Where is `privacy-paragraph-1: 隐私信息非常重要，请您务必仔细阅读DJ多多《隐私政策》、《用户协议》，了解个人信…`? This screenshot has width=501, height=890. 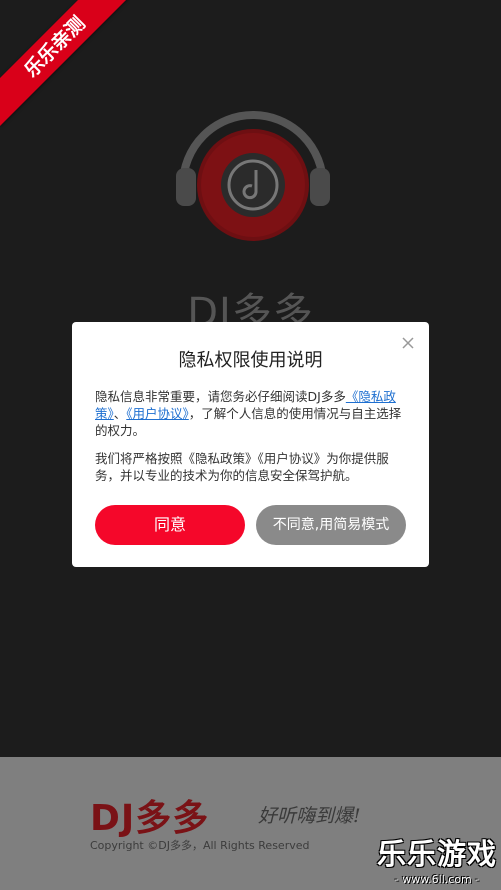
privacy-paragraph-1: 隐私信息非常重要，请您务必仔细阅读DJ多多《隐私政策》、《用户协议》，了解个人信… is located at coordinates (251, 413).